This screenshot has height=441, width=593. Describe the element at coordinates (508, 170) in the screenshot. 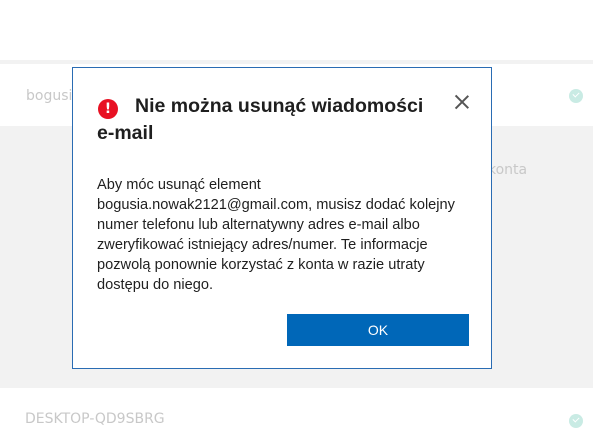

I see `section-side-text: konta` at that location.